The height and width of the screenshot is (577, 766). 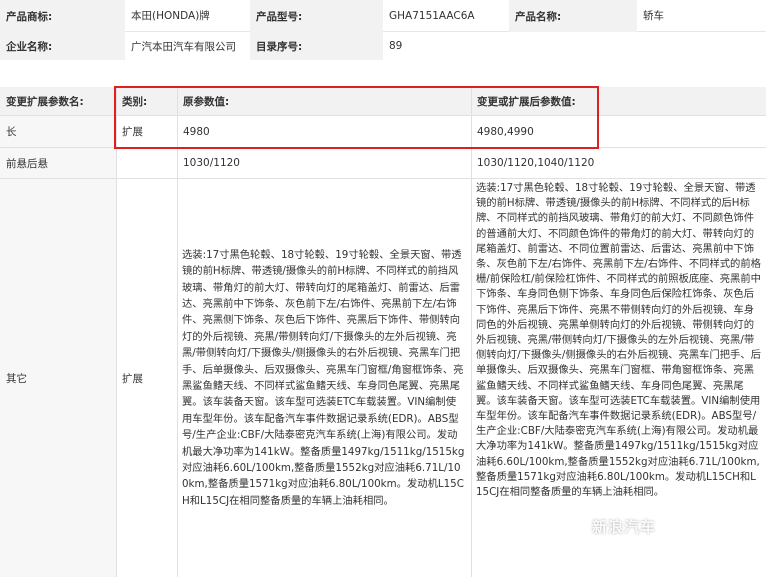 What do you see at coordinates (618, 101) in the screenshot?
I see `header-new: 变更或扩展后参数值:` at bounding box center [618, 101].